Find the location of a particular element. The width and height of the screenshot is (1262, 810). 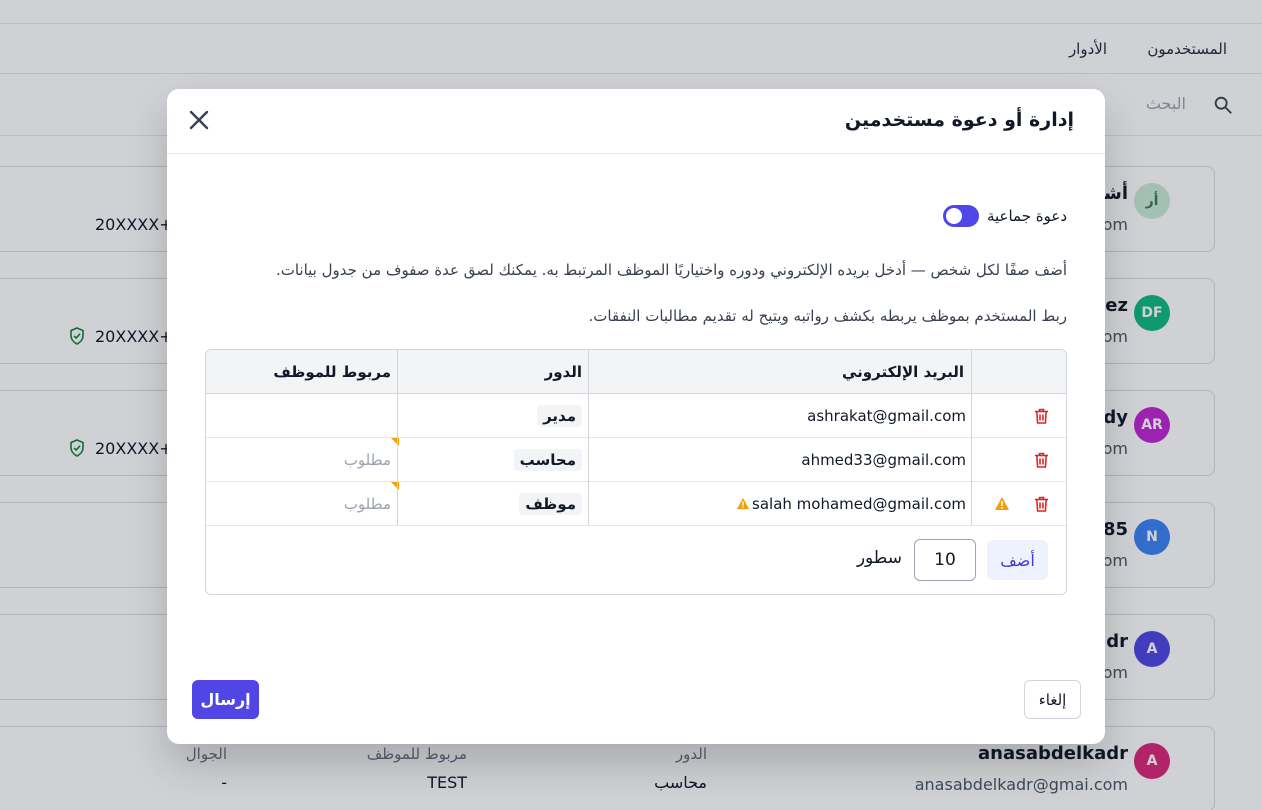

column-header-email: البريد الإلكتروني is located at coordinates (903, 371).